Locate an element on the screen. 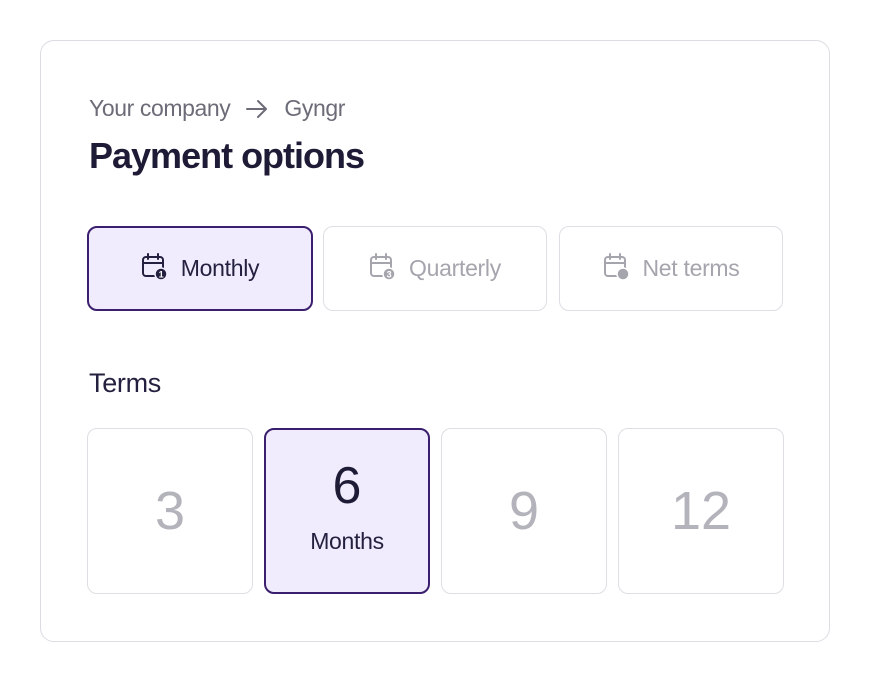 This screenshot has width=871, height=682. term-value: 6 is located at coordinates (347, 485).